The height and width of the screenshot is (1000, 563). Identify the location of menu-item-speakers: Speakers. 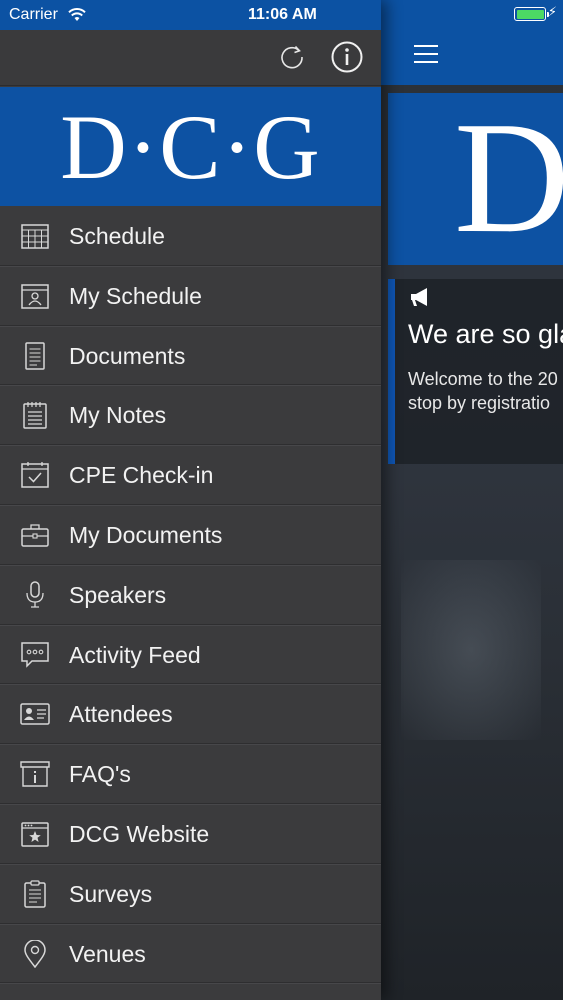
(190, 595).